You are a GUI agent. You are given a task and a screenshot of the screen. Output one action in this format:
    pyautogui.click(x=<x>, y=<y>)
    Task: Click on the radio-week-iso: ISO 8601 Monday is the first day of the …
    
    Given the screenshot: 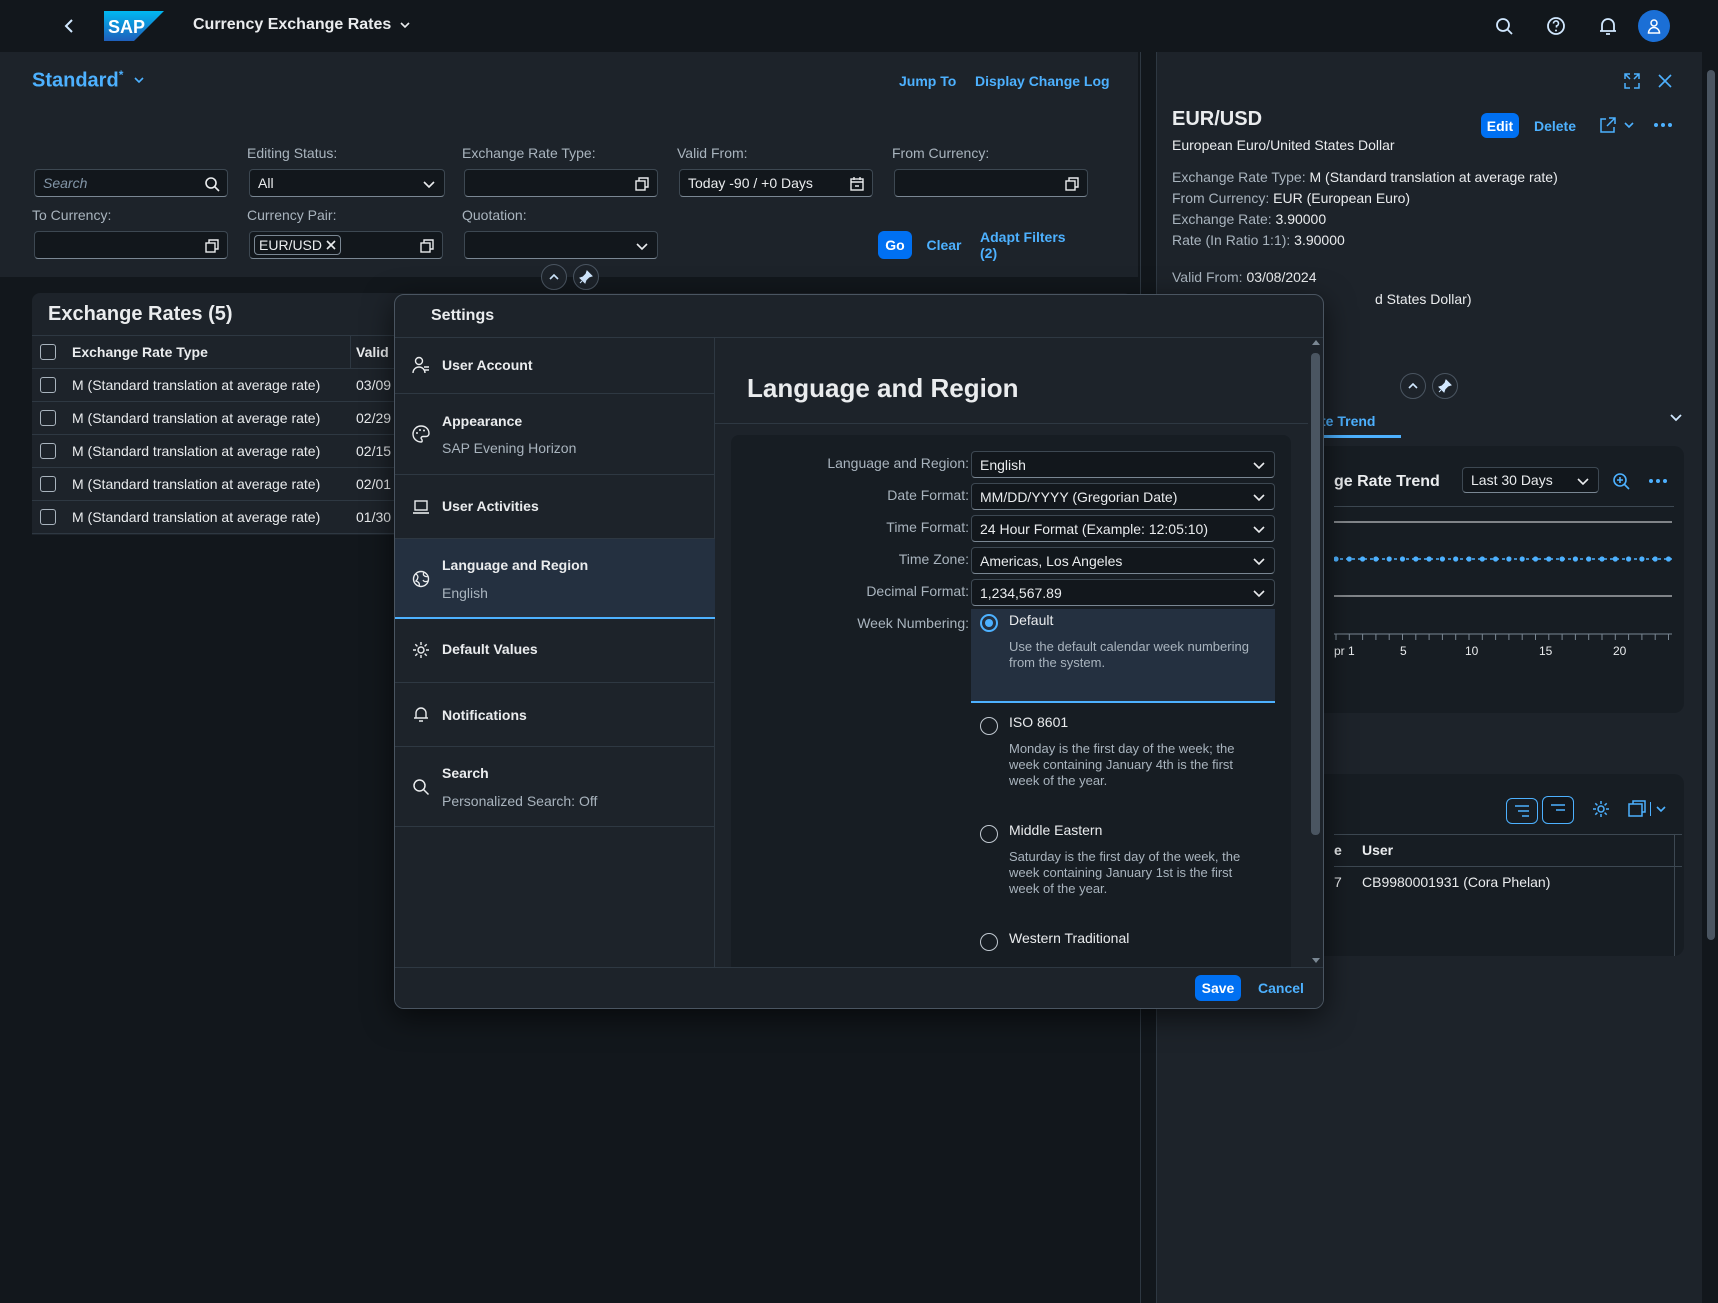 What is the action you would take?
    pyautogui.click(x=1123, y=757)
    